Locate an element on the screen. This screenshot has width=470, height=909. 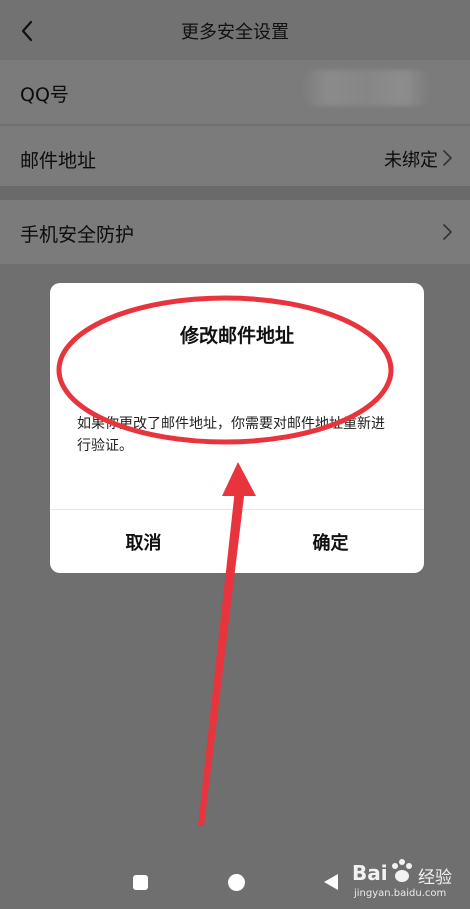
watermark-brand-suffix: 经验 is located at coordinates (435, 878).